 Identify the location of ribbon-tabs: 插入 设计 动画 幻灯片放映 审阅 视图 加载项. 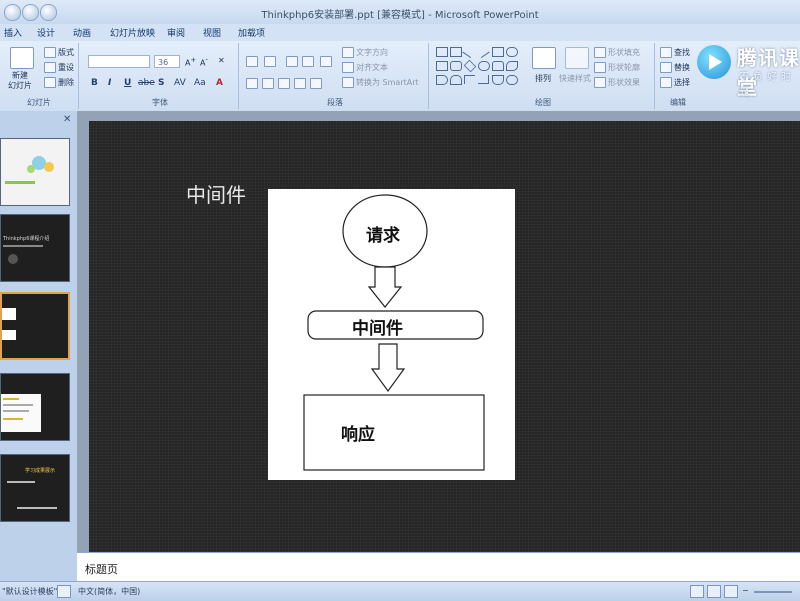
(400, 32).